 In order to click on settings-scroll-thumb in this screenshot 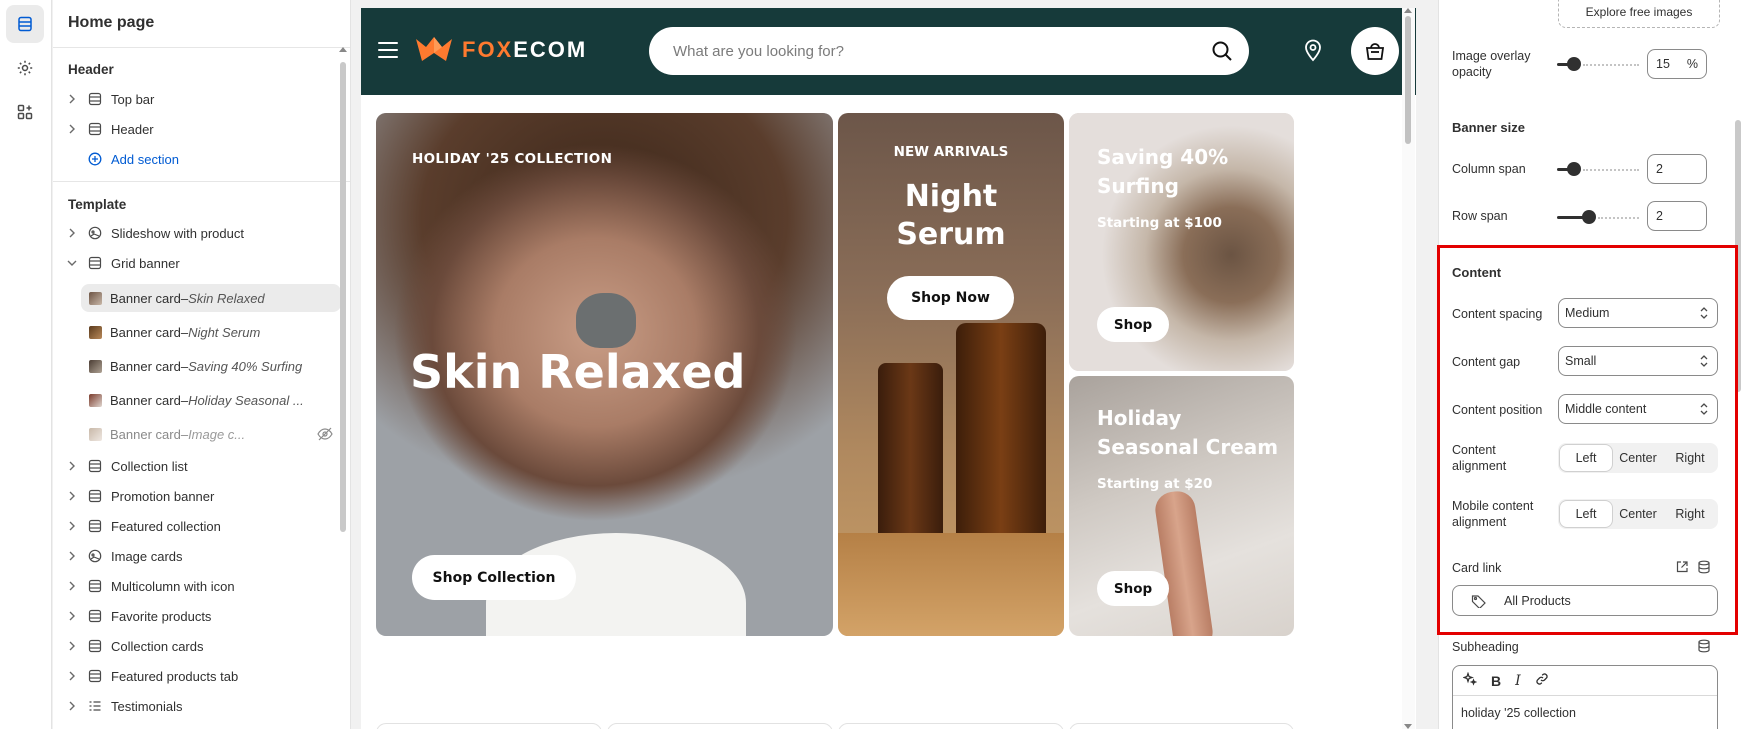, I will do `click(1738, 256)`.